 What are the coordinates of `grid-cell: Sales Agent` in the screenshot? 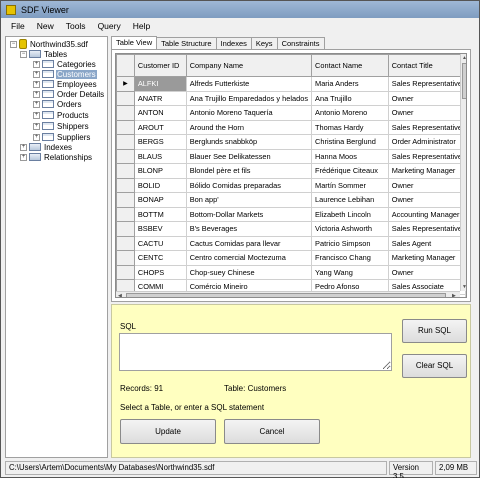 It's located at (426, 243).